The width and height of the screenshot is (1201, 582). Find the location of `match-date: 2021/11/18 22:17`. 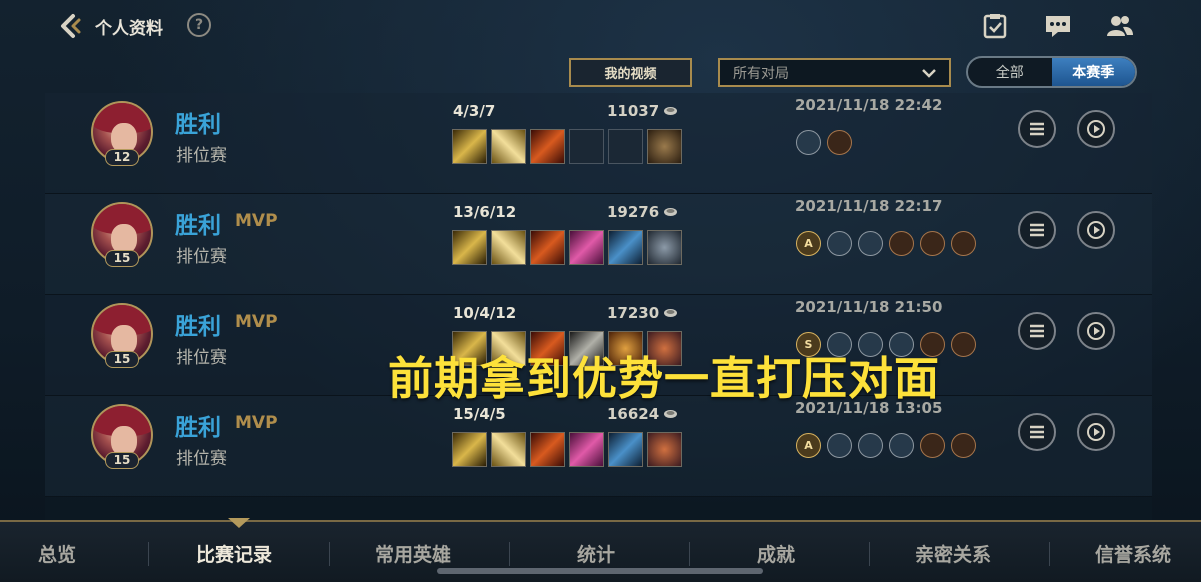

match-date: 2021/11/18 22:17 is located at coordinates (869, 206).